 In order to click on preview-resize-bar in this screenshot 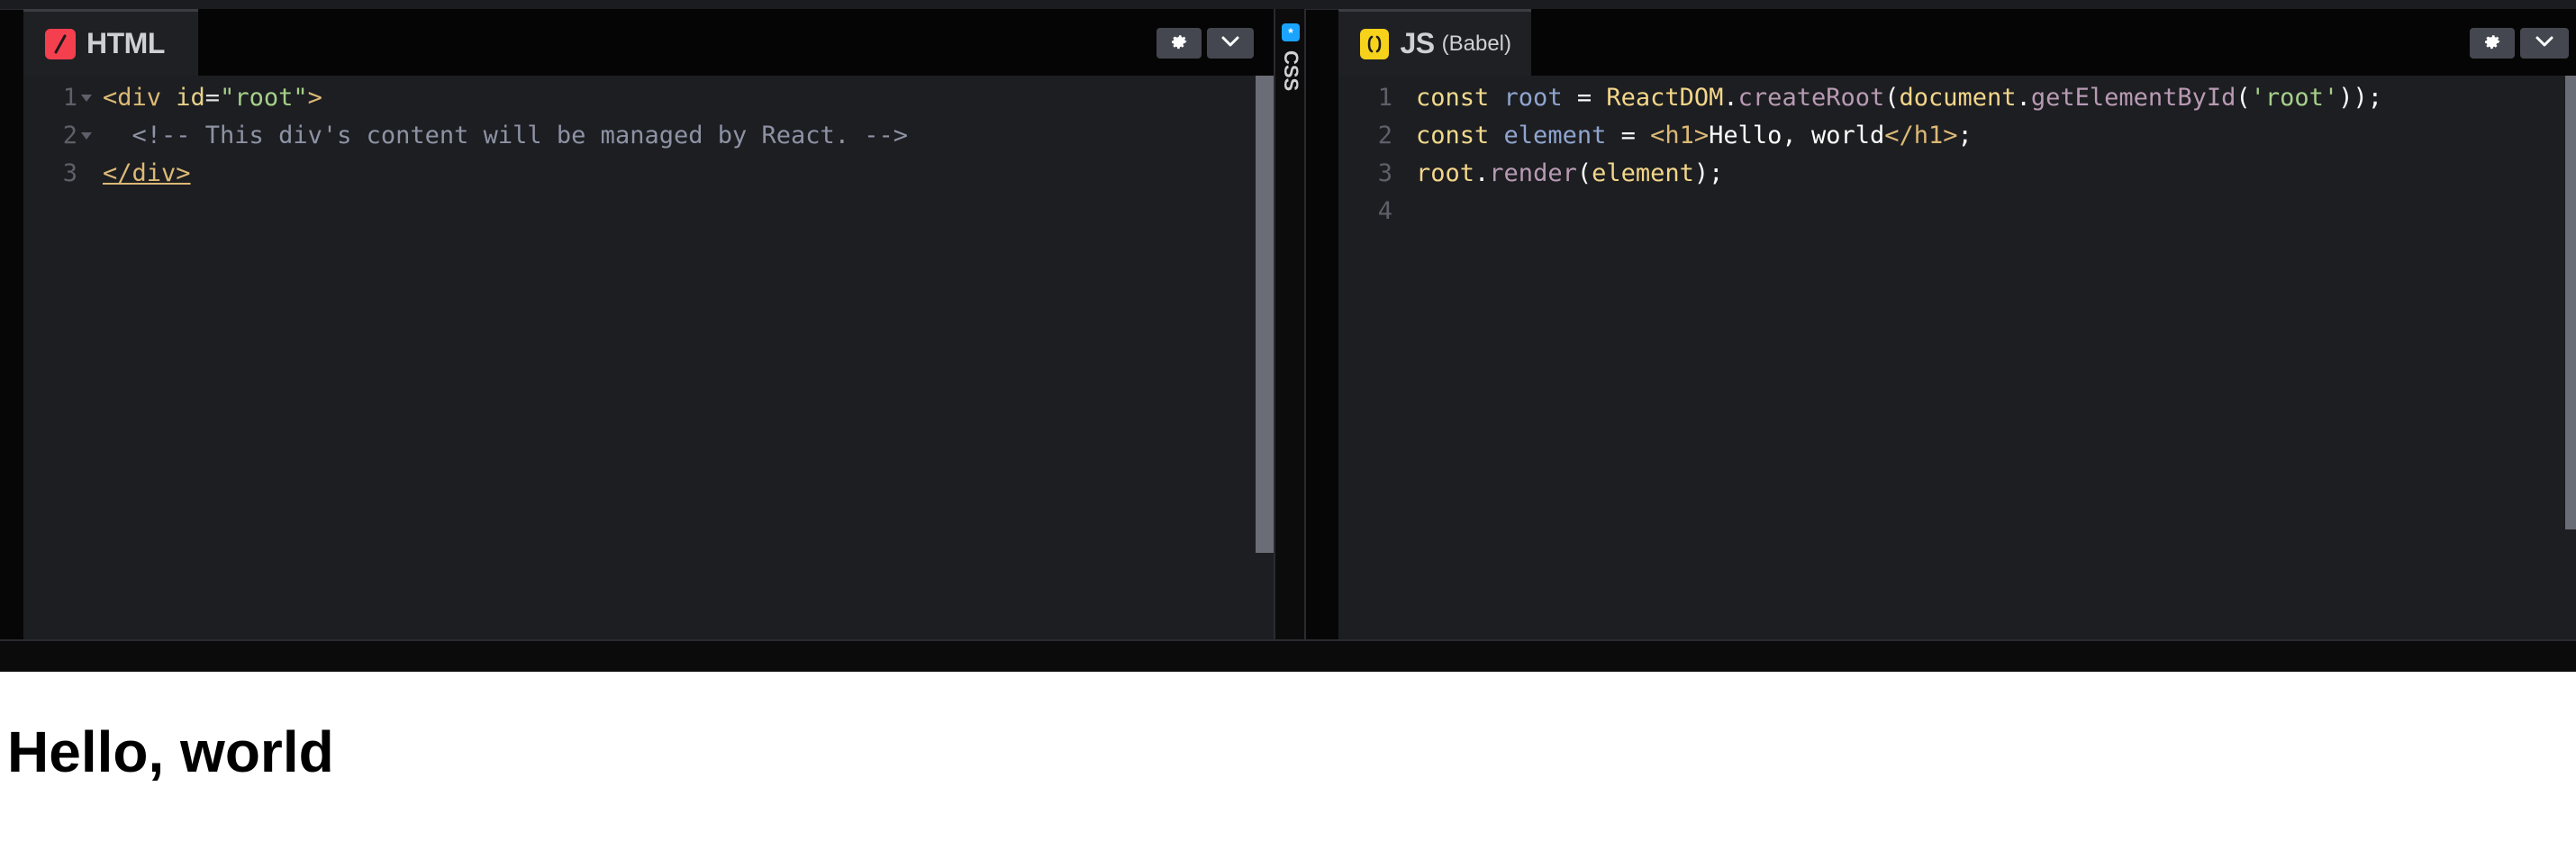, I will do `click(1288, 655)`.